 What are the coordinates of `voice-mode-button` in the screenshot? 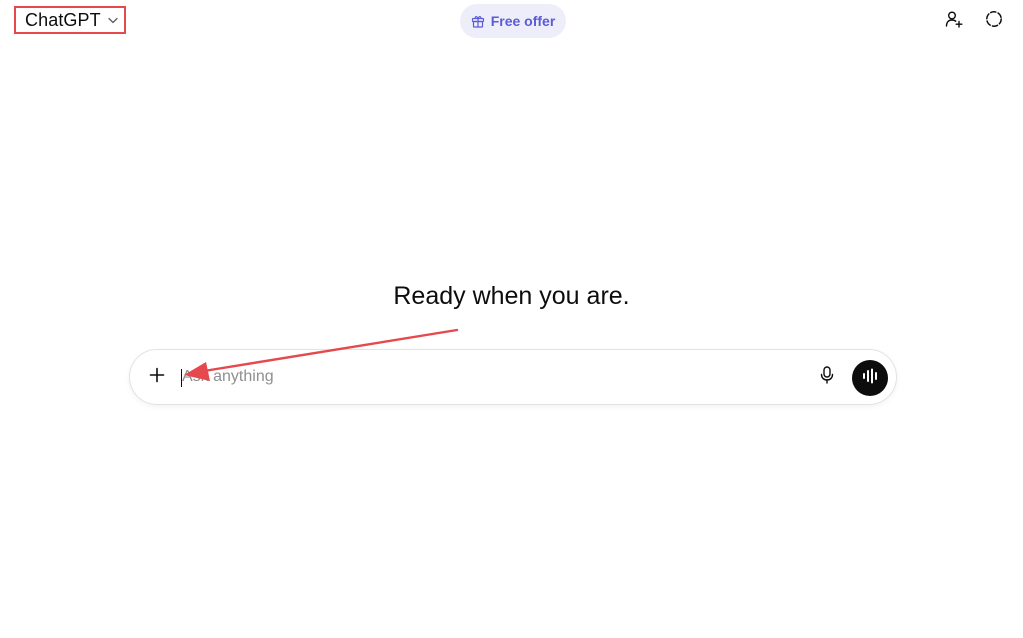 It's located at (870, 378).